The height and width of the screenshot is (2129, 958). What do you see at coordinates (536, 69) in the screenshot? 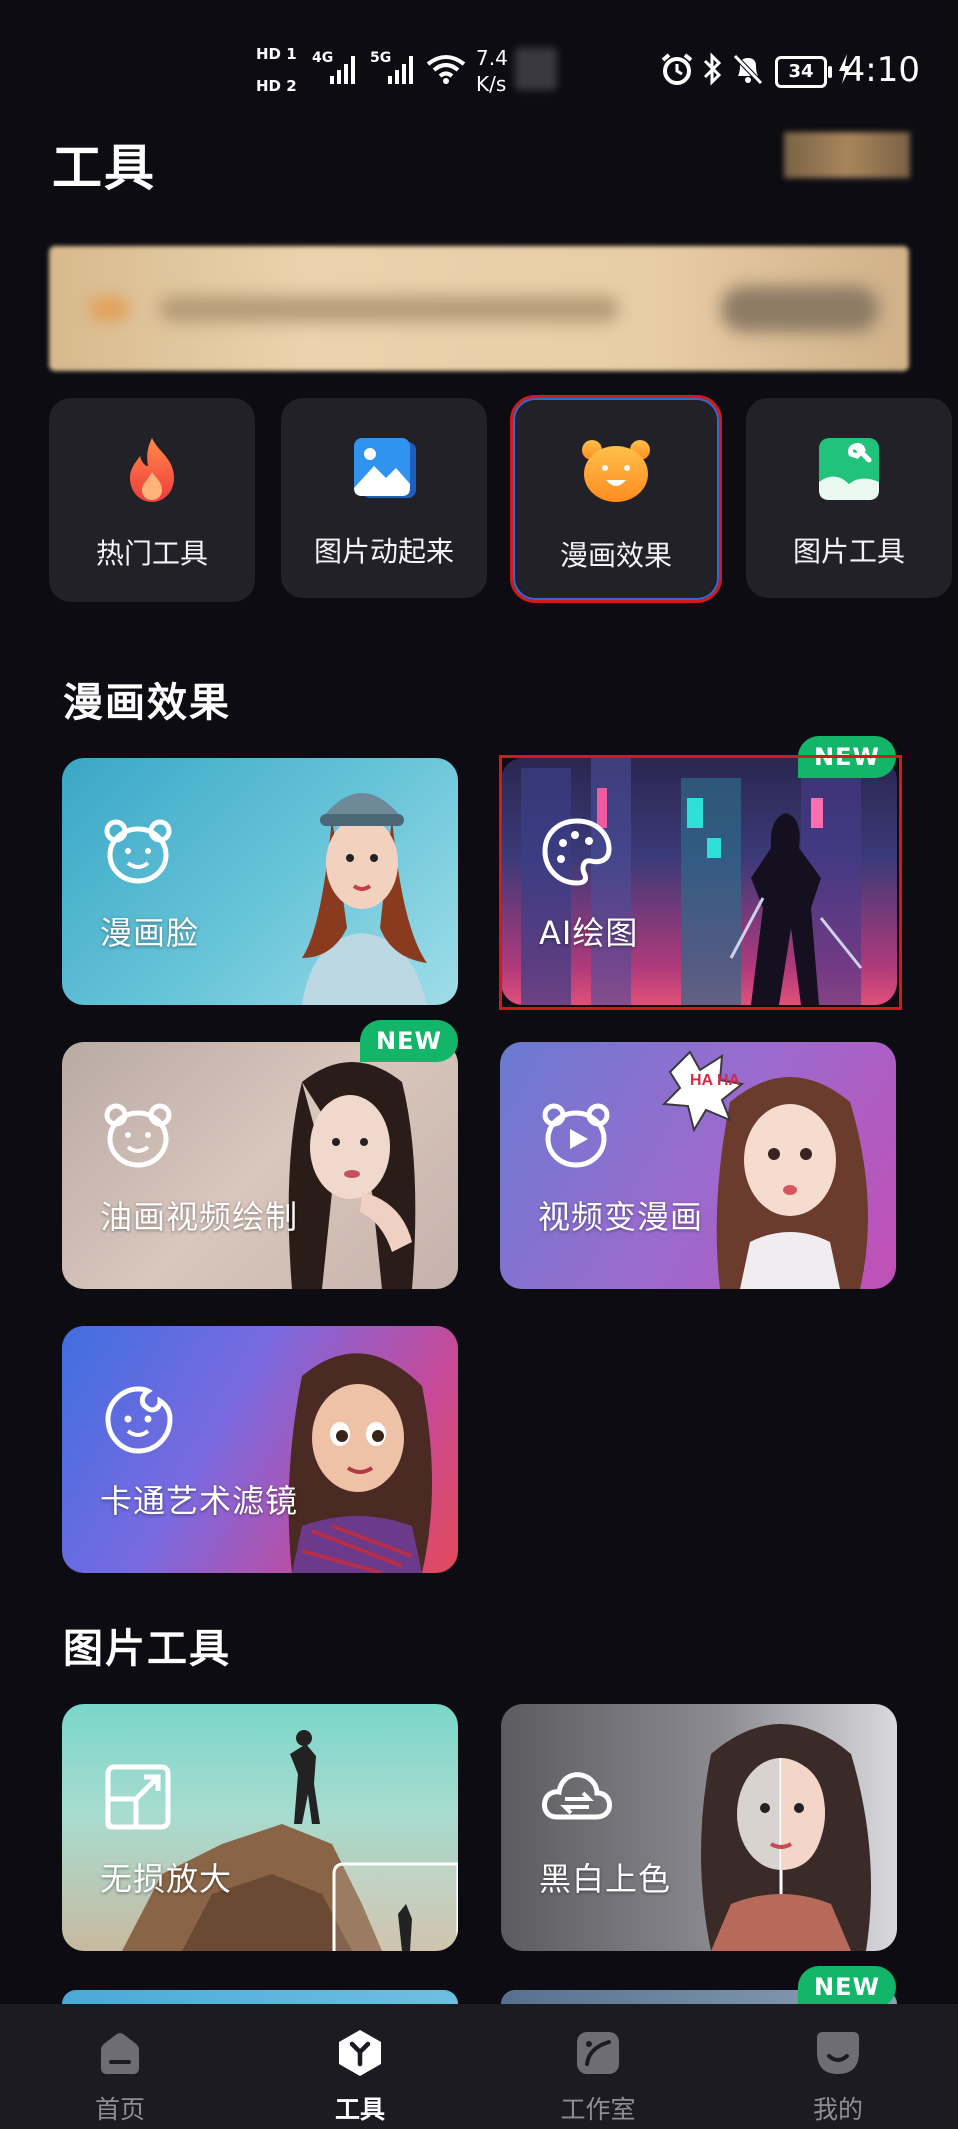
I see `redacted-area` at bounding box center [536, 69].